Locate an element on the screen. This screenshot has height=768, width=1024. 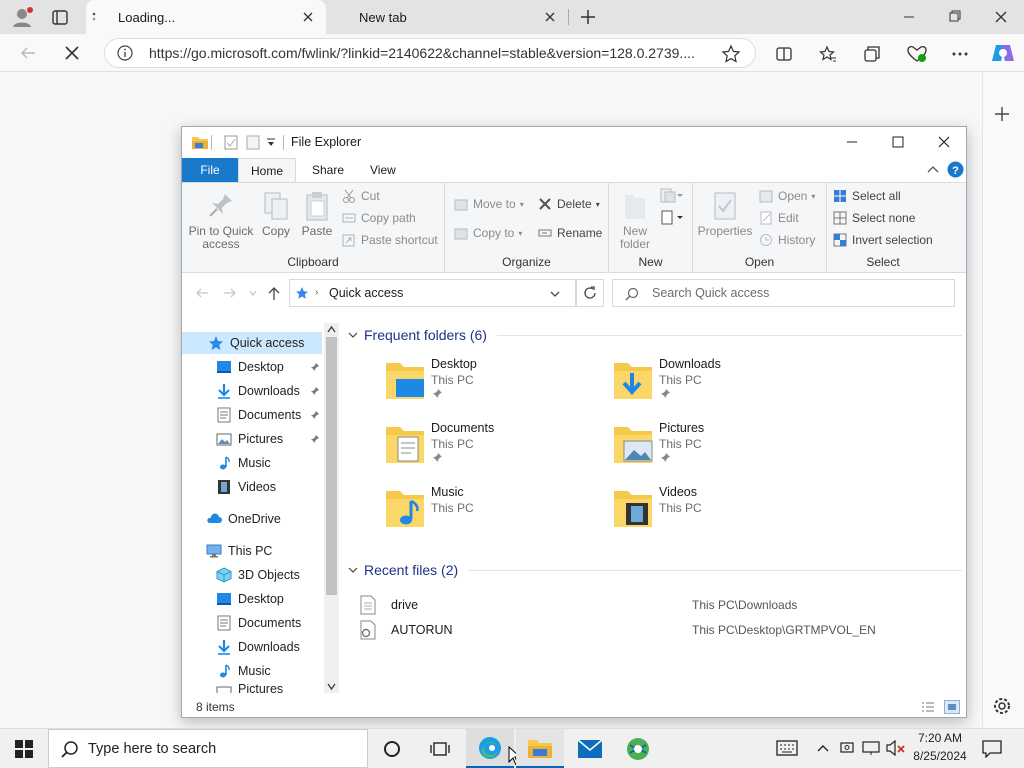
nav-qa-downloads: Downloads is located at coordinates (252, 391).